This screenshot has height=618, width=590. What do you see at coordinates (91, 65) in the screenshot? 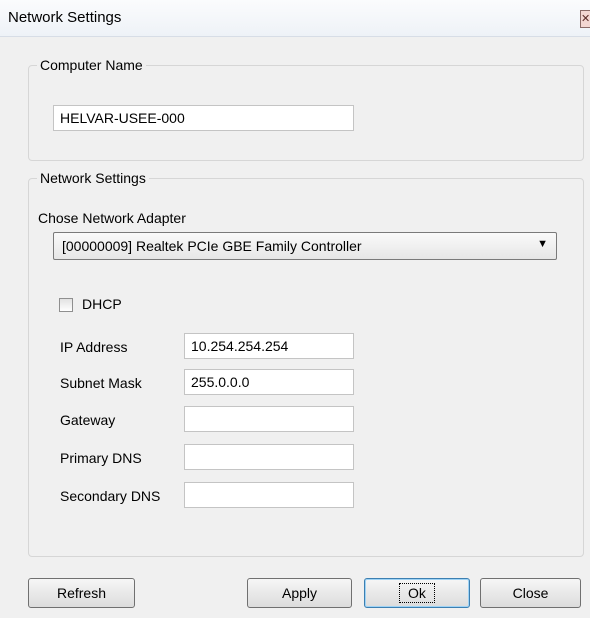
I see `computer-name-legend: Computer Name` at bounding box center [91, 65].